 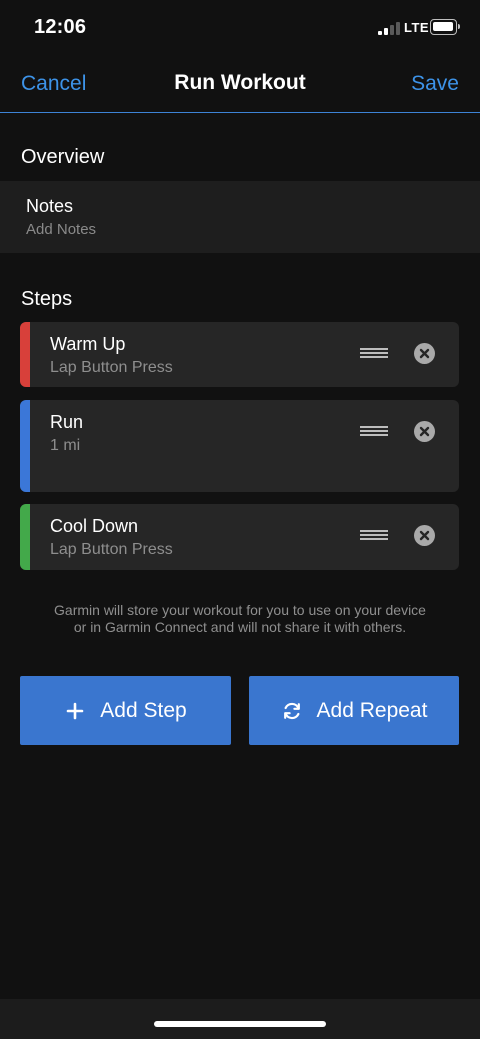 What do you see at coordinates (372, 710) in the screenshot?
I see `add-repeat-label: Add Repeat` at bounding box center [372, 710].